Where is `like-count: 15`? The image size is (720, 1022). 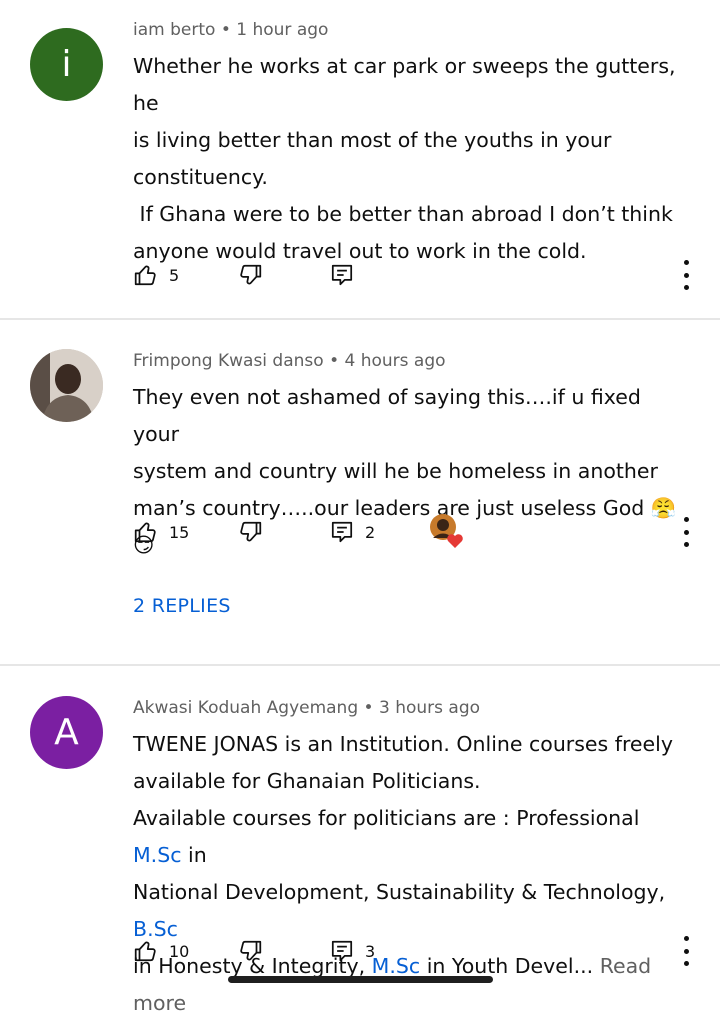 like-count: 15 is located at coordinates (179, 532).